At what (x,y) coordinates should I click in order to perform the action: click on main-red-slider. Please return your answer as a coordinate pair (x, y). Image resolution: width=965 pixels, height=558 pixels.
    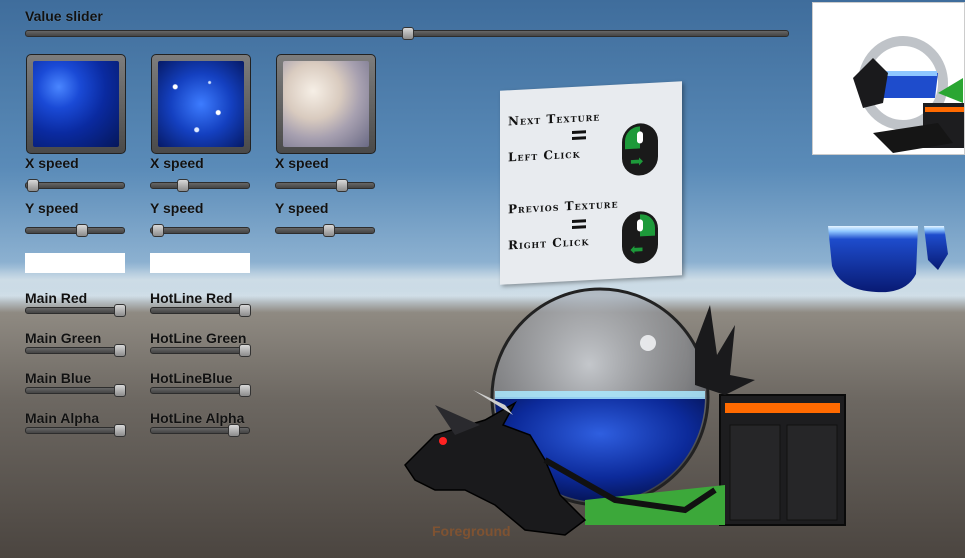
    Looking at the image, I should click on (75, 310).